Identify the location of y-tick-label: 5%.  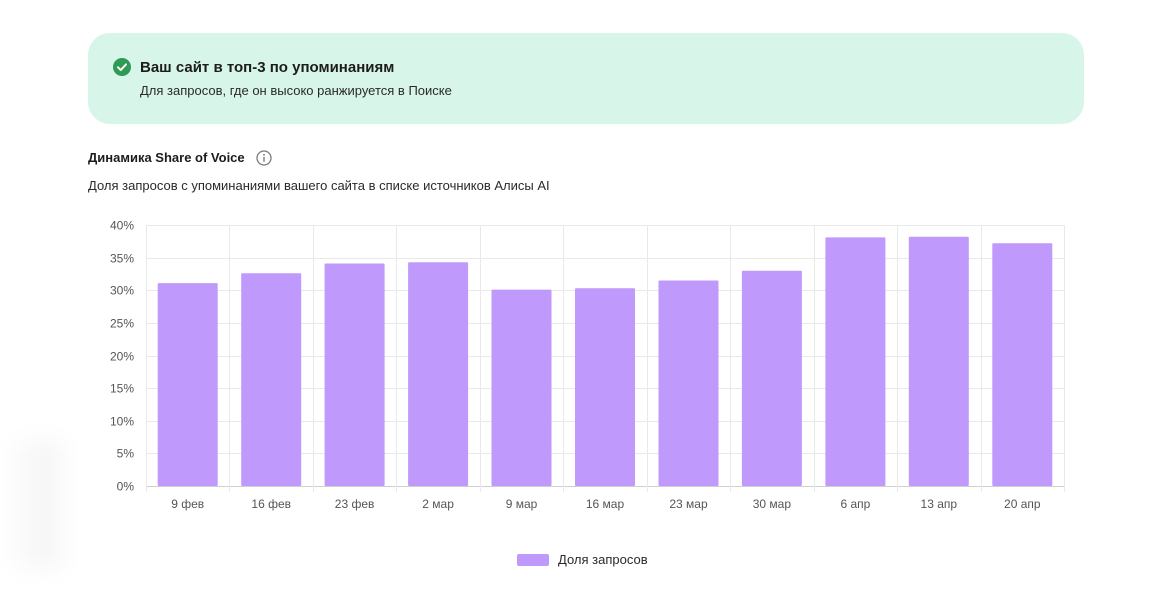
(126, 454).